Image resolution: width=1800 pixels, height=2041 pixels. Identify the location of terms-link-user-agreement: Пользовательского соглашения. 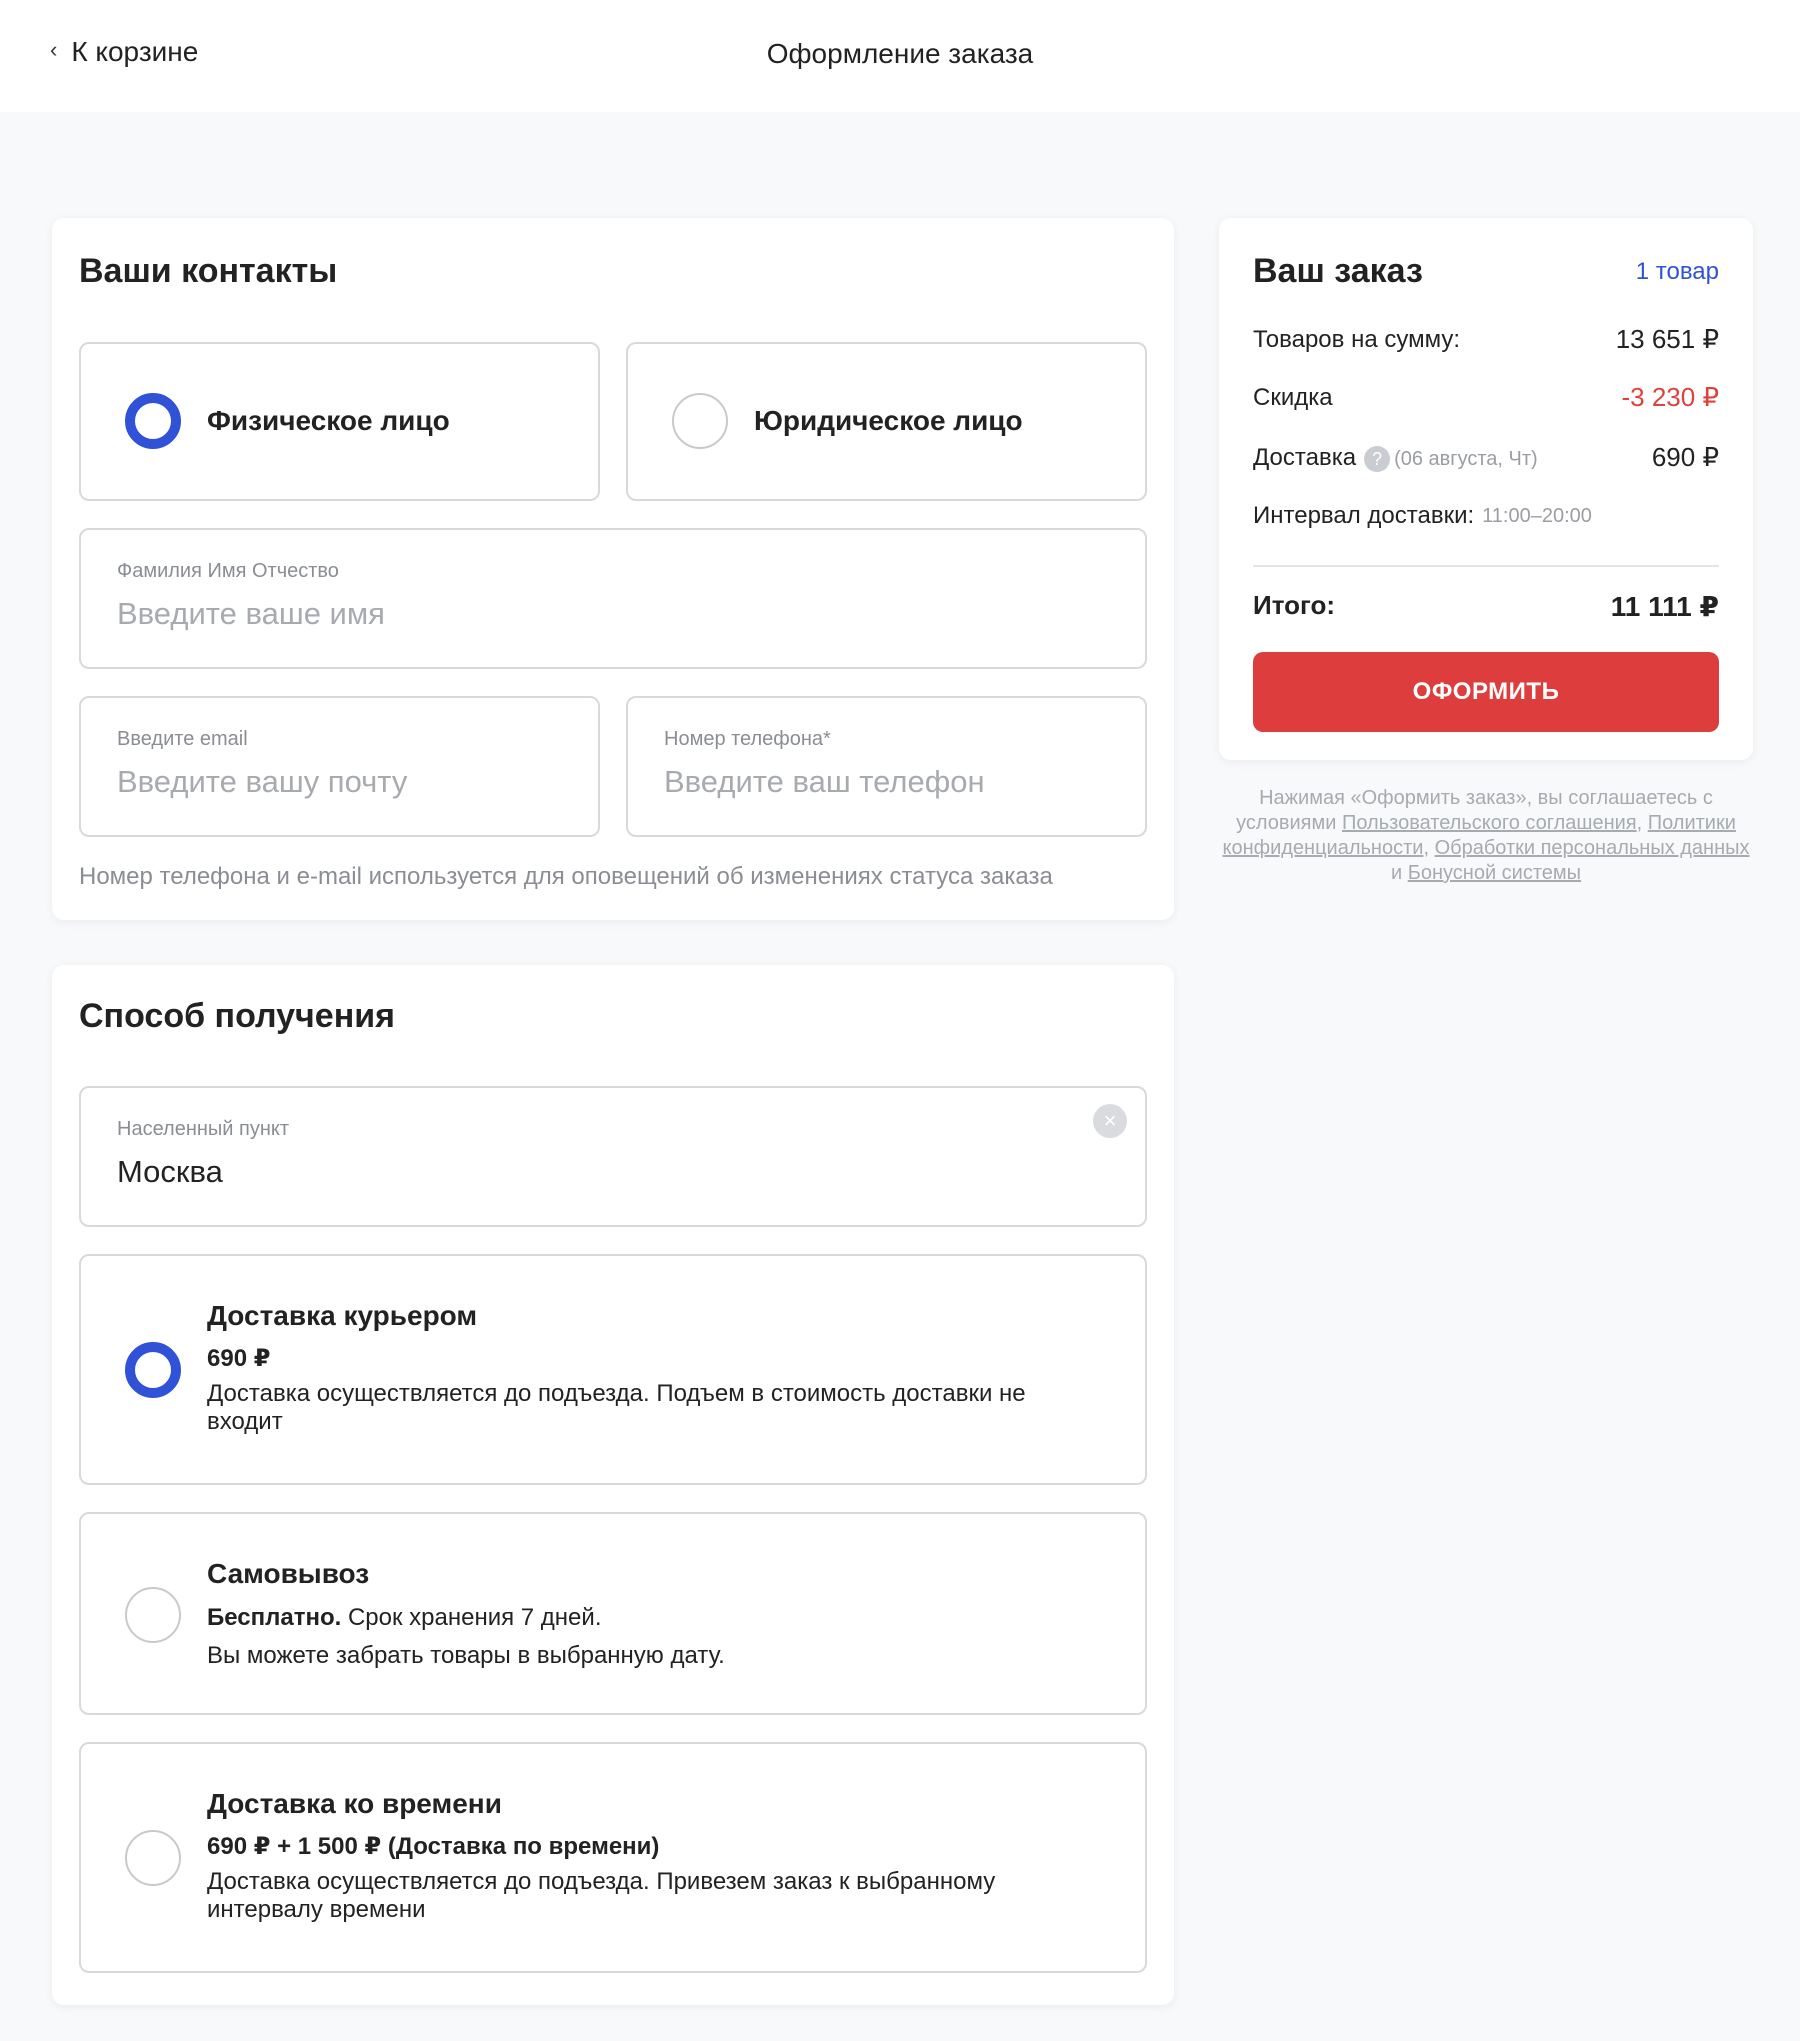
(1489, 823).